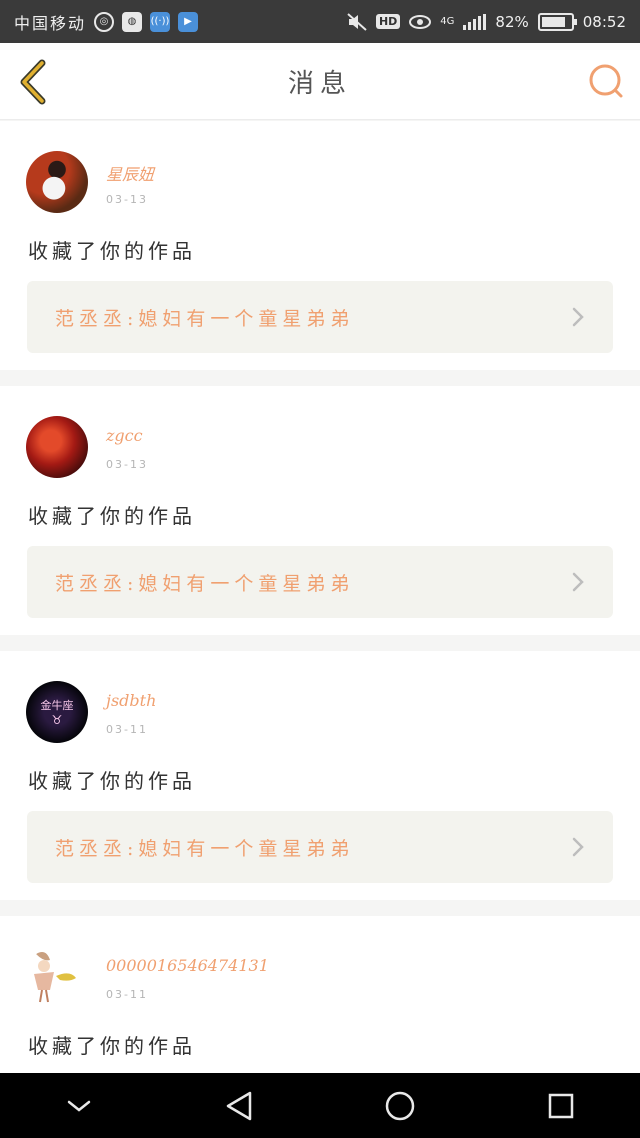  Describe the element at coordinates (104, 21) in the screenshot. I see `netease-music-icon: ◎` at that location.